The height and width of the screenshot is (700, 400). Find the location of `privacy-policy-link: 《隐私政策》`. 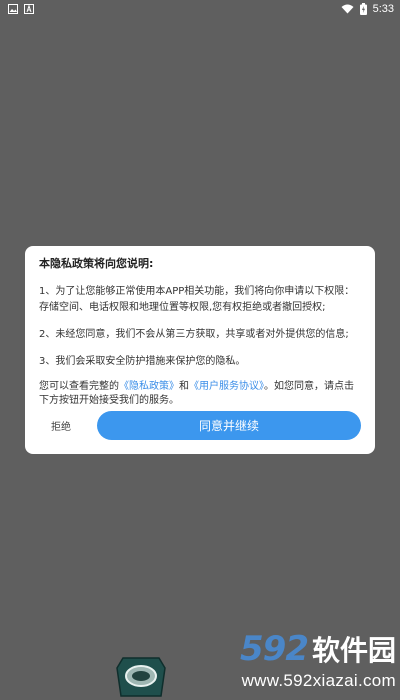

privacy-policy-link: 《隐私政策》 is located at coordinates (149, 386).